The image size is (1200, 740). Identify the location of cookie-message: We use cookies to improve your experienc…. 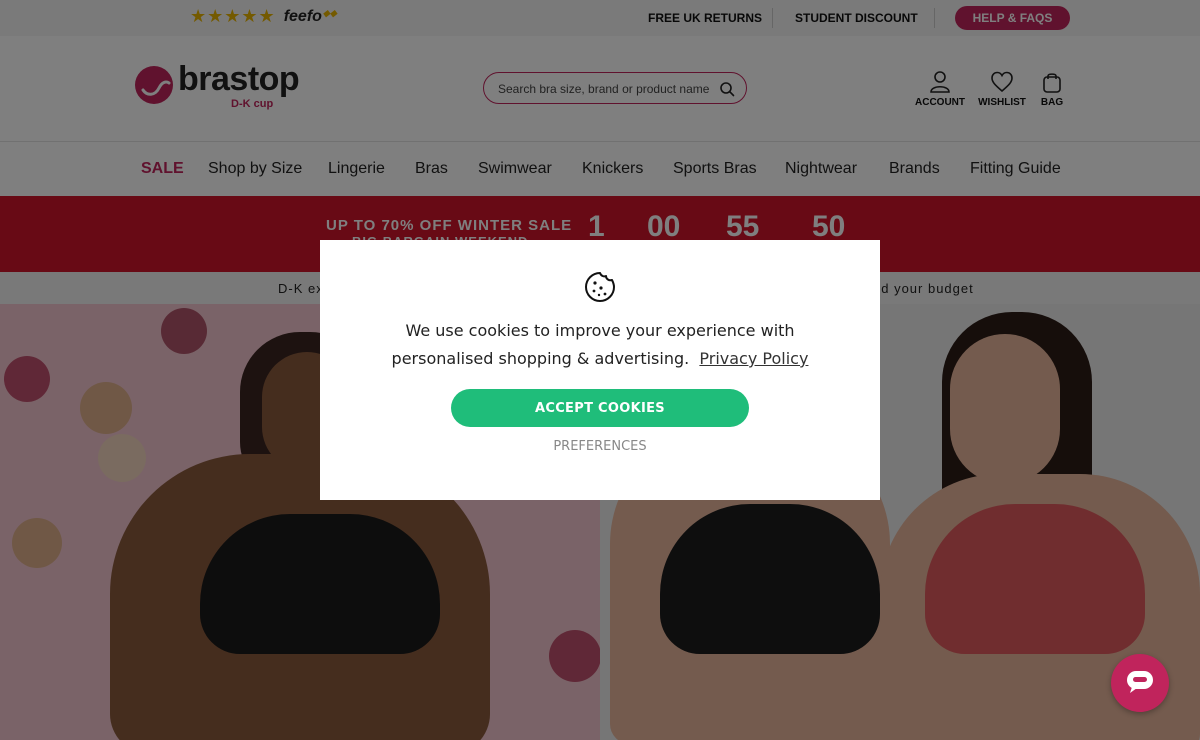
(600, 345).